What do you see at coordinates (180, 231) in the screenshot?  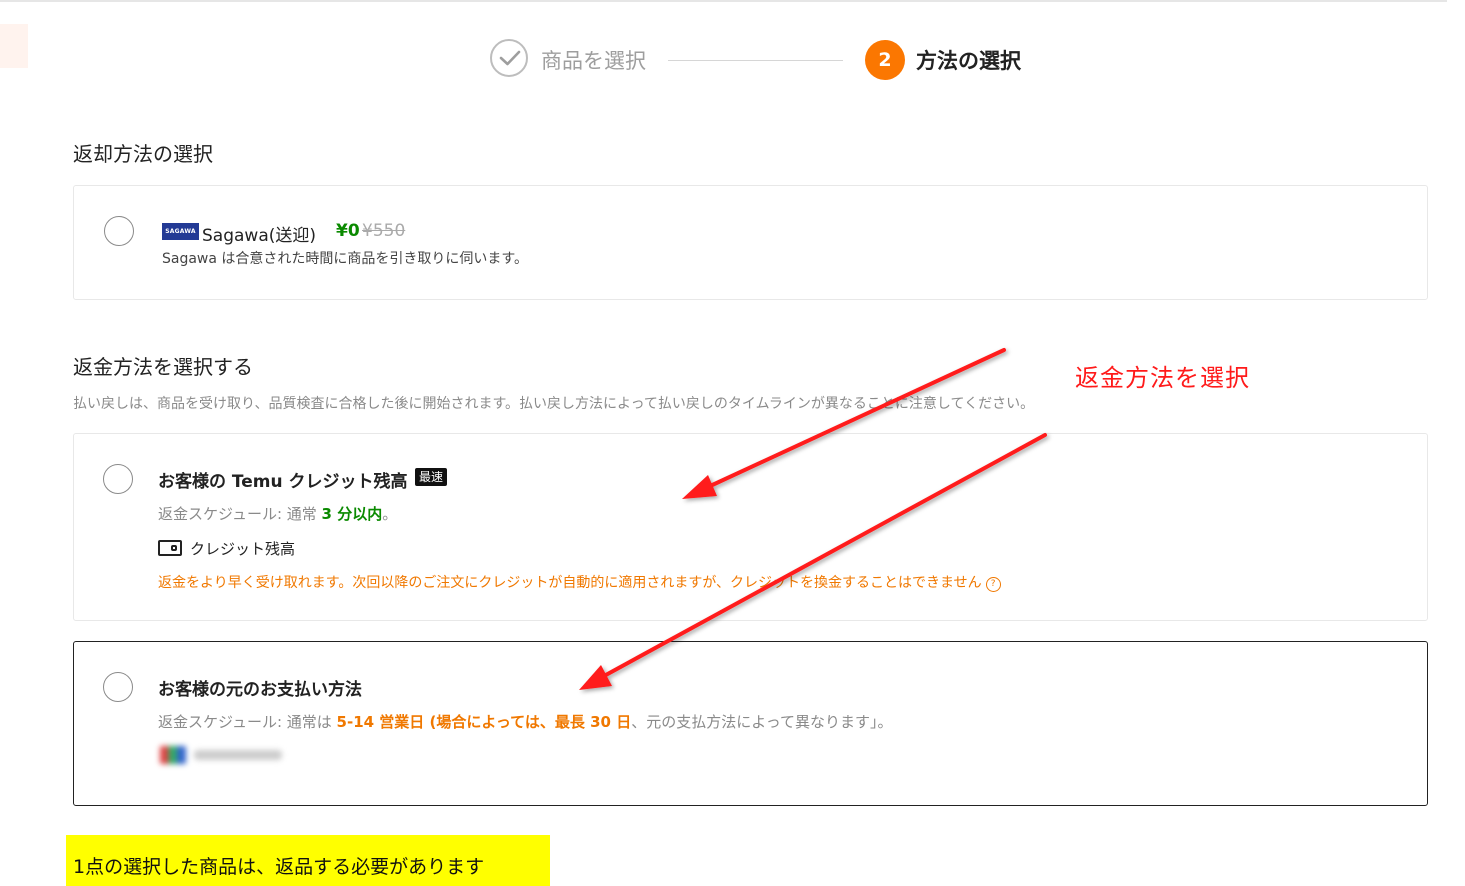 I see `sagawa-logo: SAGAWA` at bounding box center [180, 231].